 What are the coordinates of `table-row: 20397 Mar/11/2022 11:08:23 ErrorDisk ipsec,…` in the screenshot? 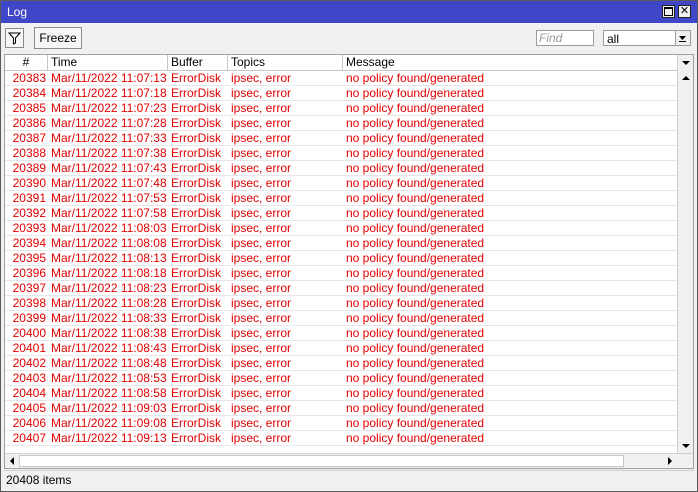 It's located at (341, 288).